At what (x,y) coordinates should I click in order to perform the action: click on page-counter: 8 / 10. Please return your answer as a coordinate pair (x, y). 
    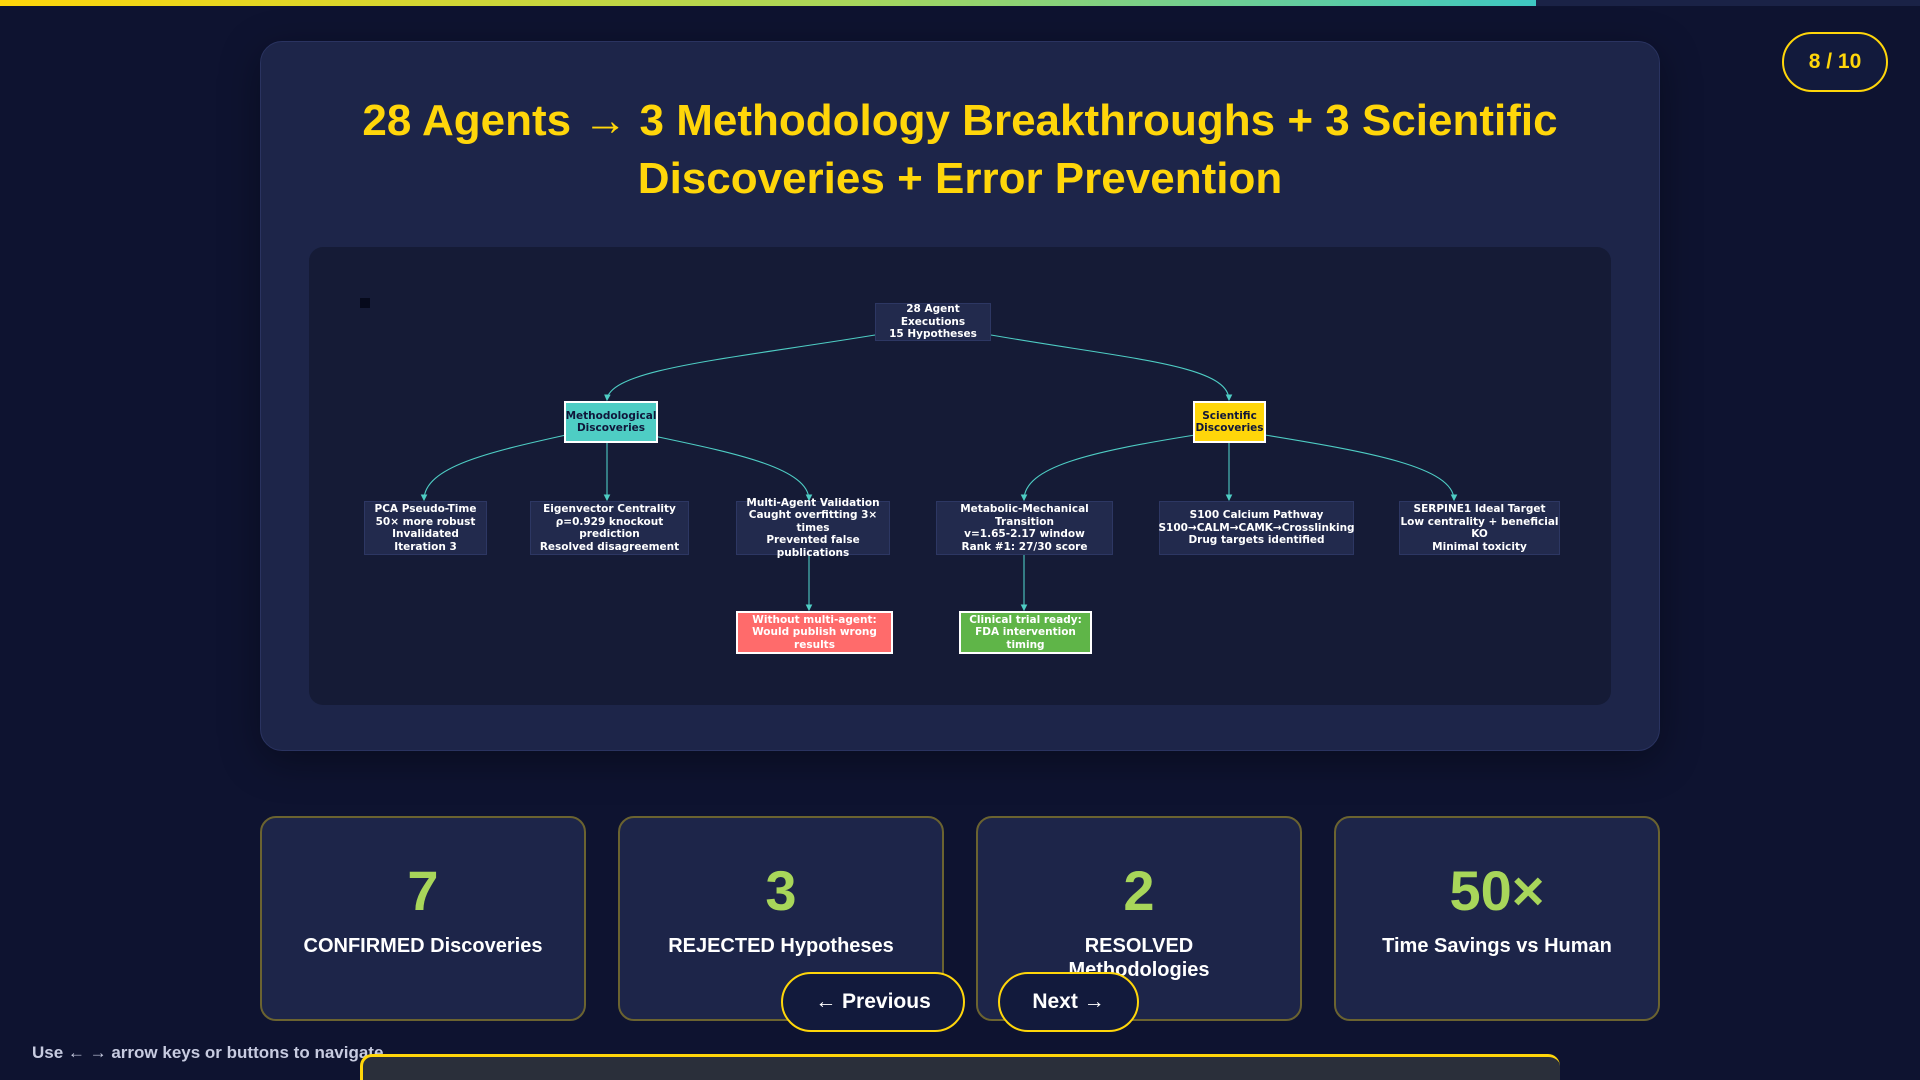
    Looking at the image, I should click on (1835, 62).